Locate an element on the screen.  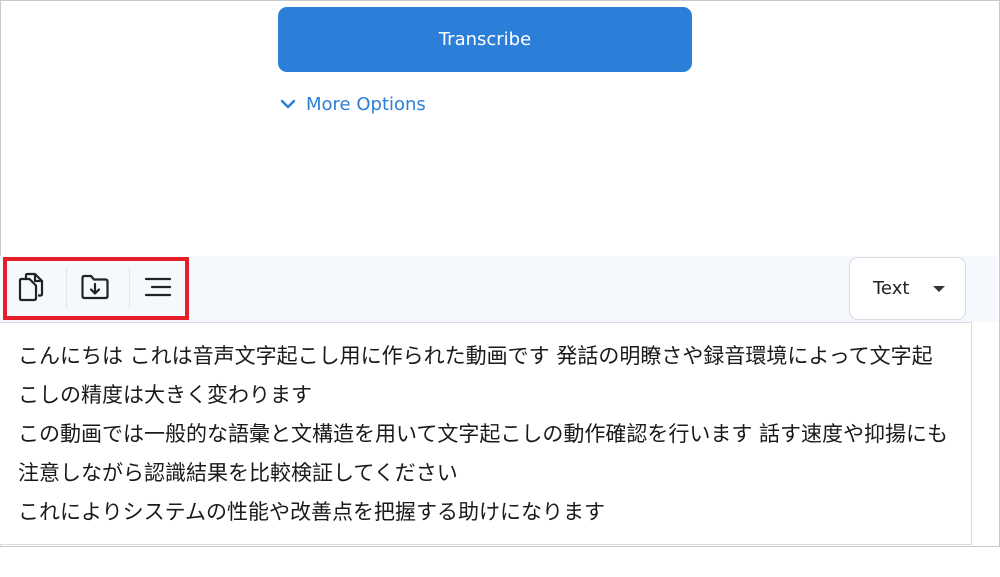
menu-lines-icon is located at coordinates (158, 289).